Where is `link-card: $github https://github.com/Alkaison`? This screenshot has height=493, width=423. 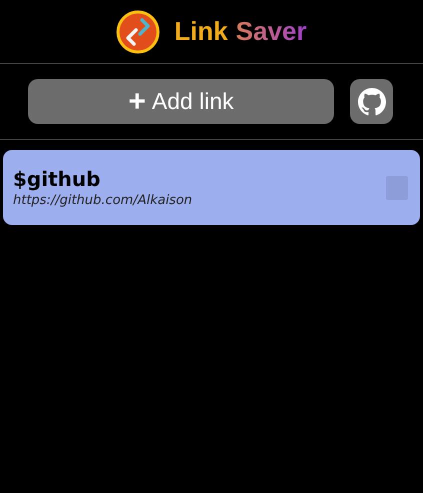
link-card: $github https://github.com/Alkaison is located at coordinates (211, 187).